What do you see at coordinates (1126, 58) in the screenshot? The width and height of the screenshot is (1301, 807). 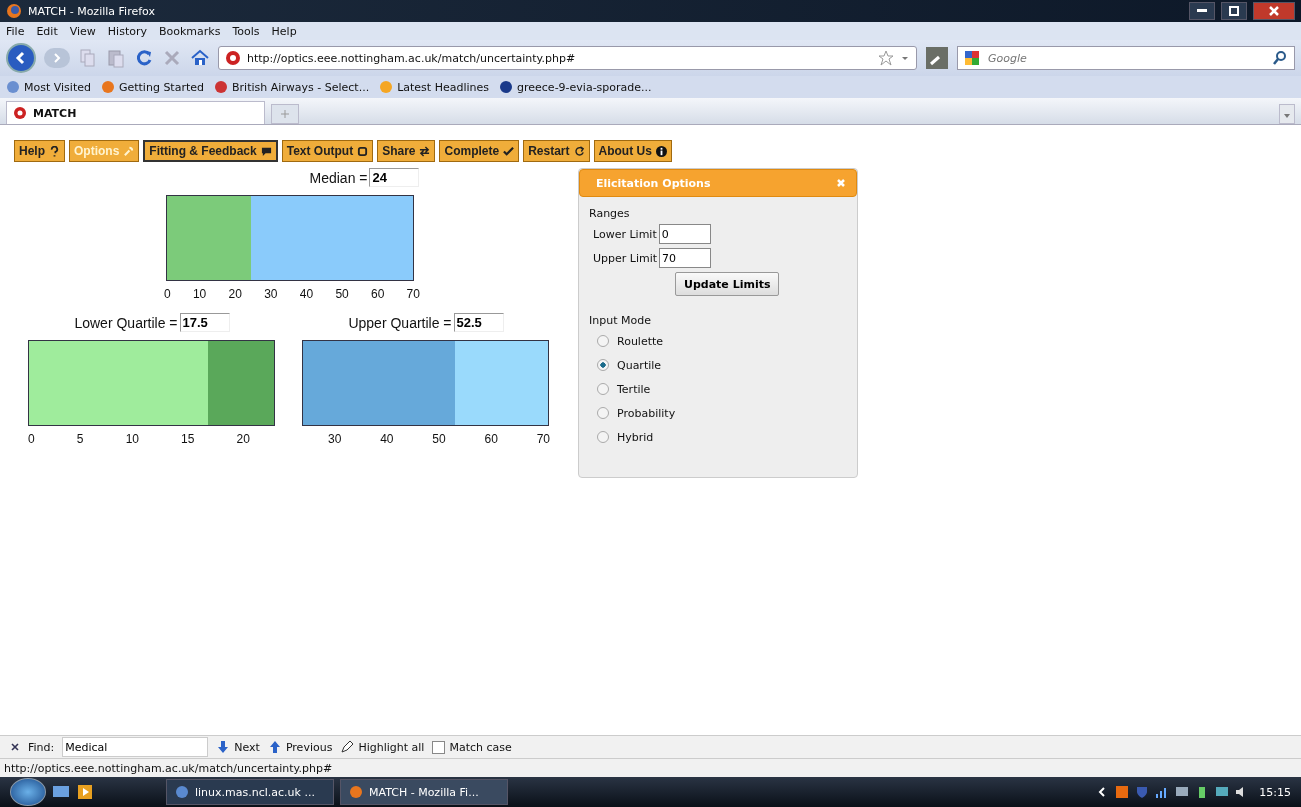 I see `search-box: Google` at bounding box center [1126, 58].